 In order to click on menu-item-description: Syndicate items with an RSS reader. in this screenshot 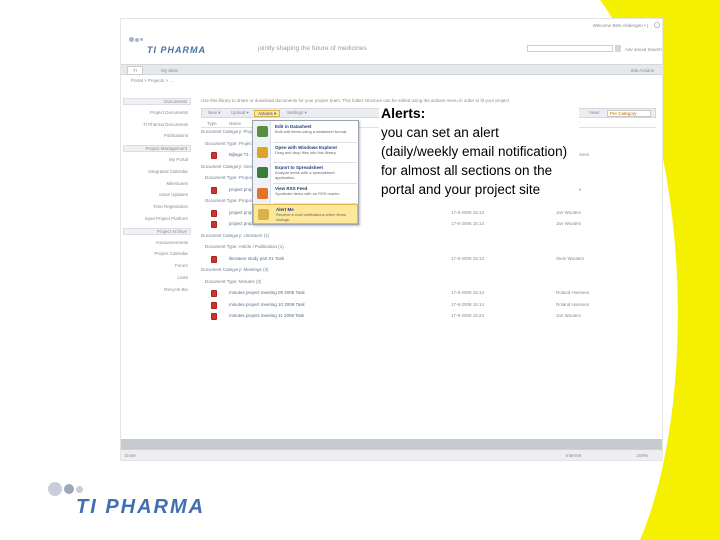, I will do `click(307, 193)`.